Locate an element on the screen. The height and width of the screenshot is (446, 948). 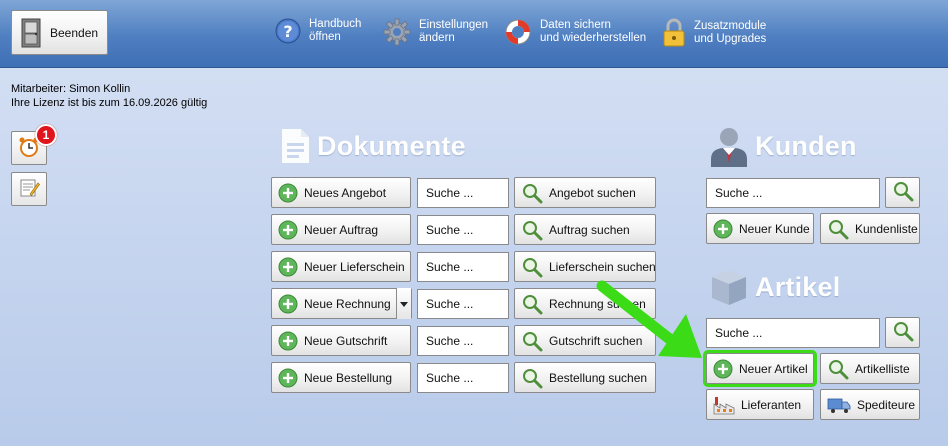
gear-icon is located at coordinates (397, 32).